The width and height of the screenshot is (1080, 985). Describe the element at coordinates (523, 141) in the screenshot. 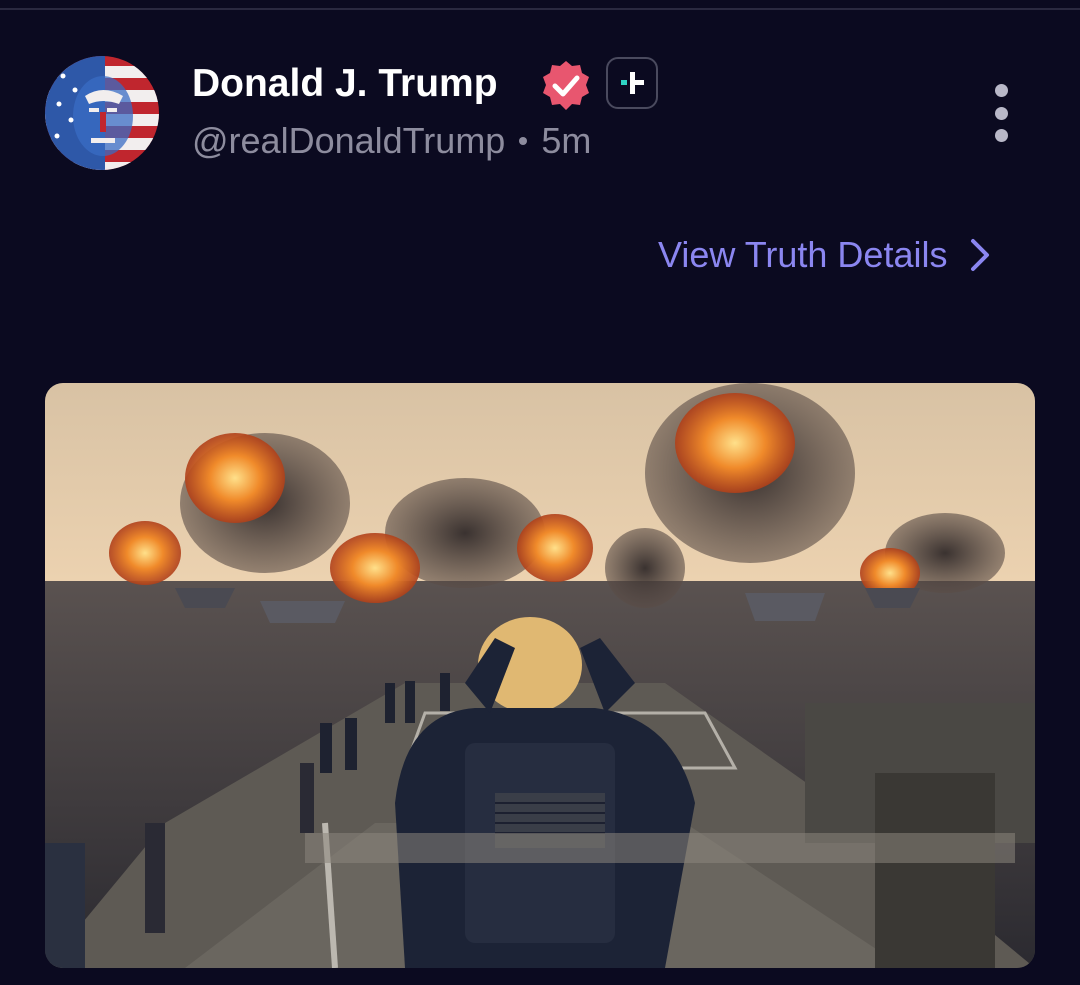

I see `separator-dot` at that location.